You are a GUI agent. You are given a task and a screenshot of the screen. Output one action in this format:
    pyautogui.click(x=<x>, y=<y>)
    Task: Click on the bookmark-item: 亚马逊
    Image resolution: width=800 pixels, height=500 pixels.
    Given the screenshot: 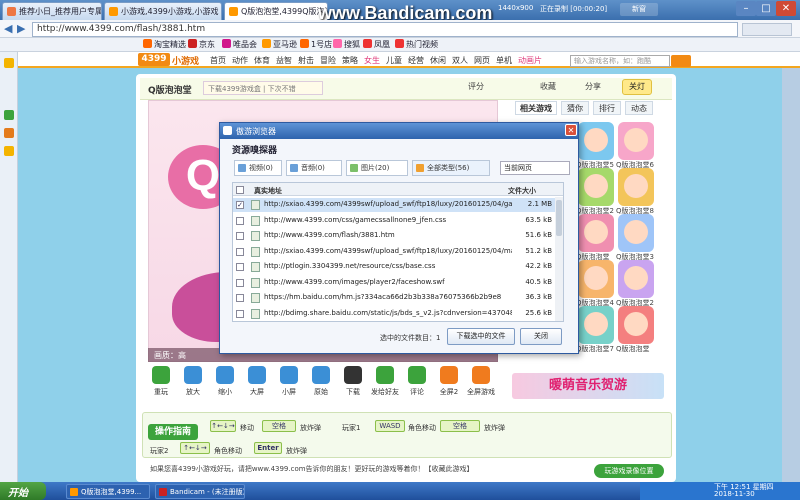 What is the action you would take?
    pyautogui.click(x=279, y=44)
    